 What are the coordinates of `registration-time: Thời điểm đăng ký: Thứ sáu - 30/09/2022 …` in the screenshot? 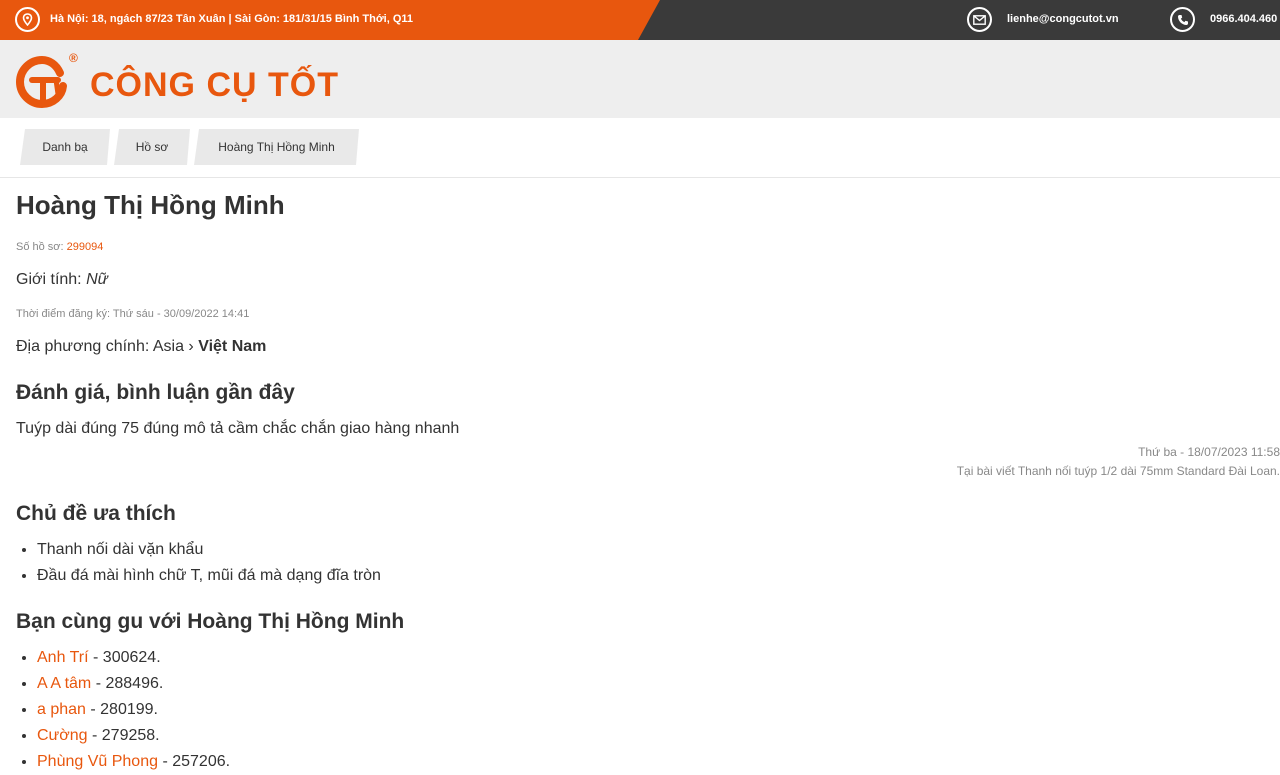 It's located at (132, 314).